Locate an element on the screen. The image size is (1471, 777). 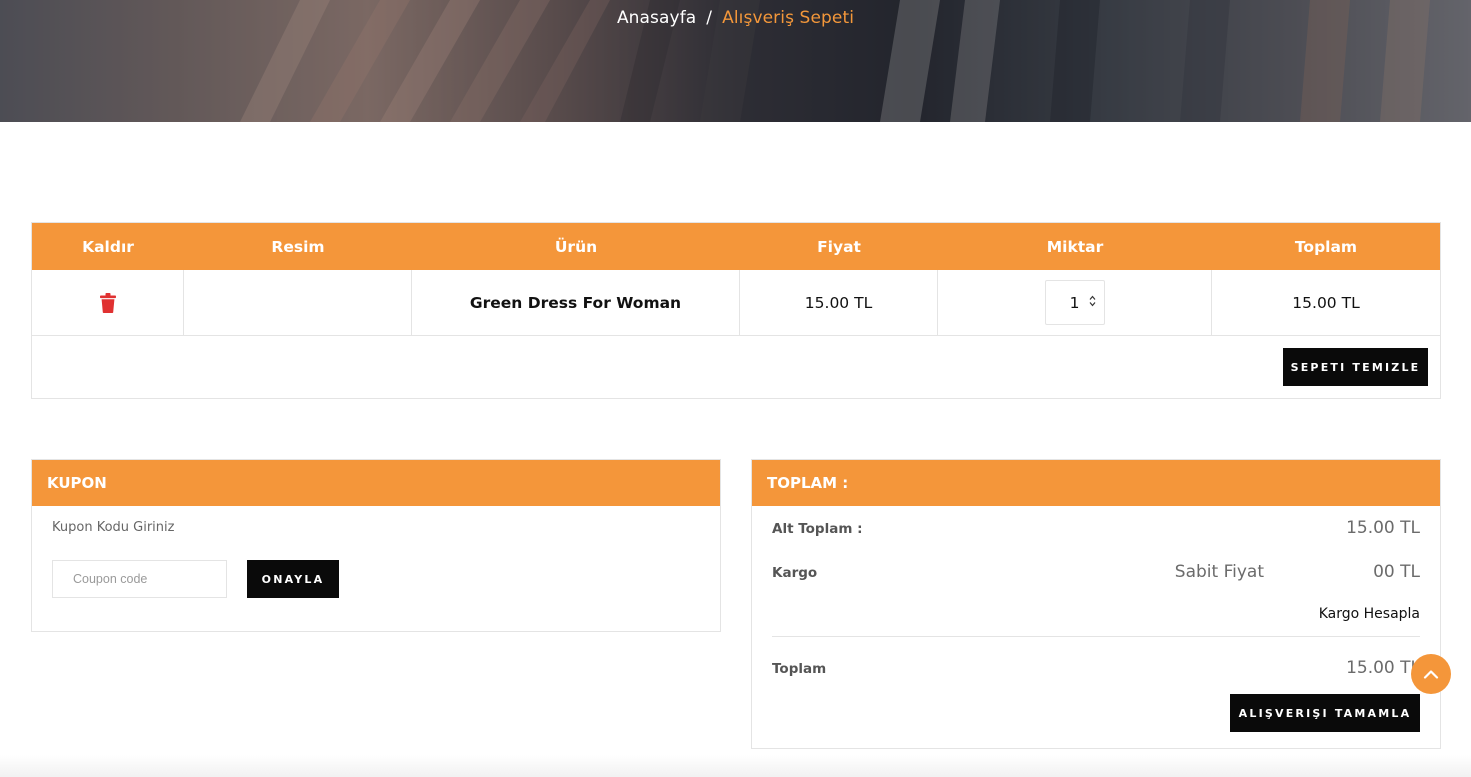
product-price: 15.00 TL is located at coordinates (838, 302).